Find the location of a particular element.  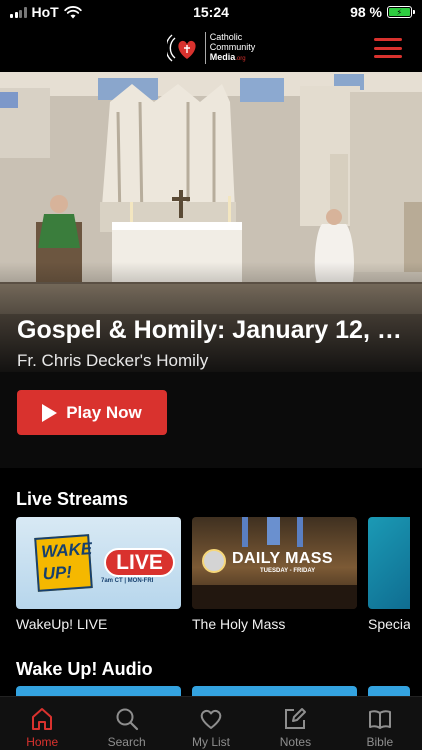

status-bar: HoT 15:24 98 % ⚡ is located at coordinates (211, 12).